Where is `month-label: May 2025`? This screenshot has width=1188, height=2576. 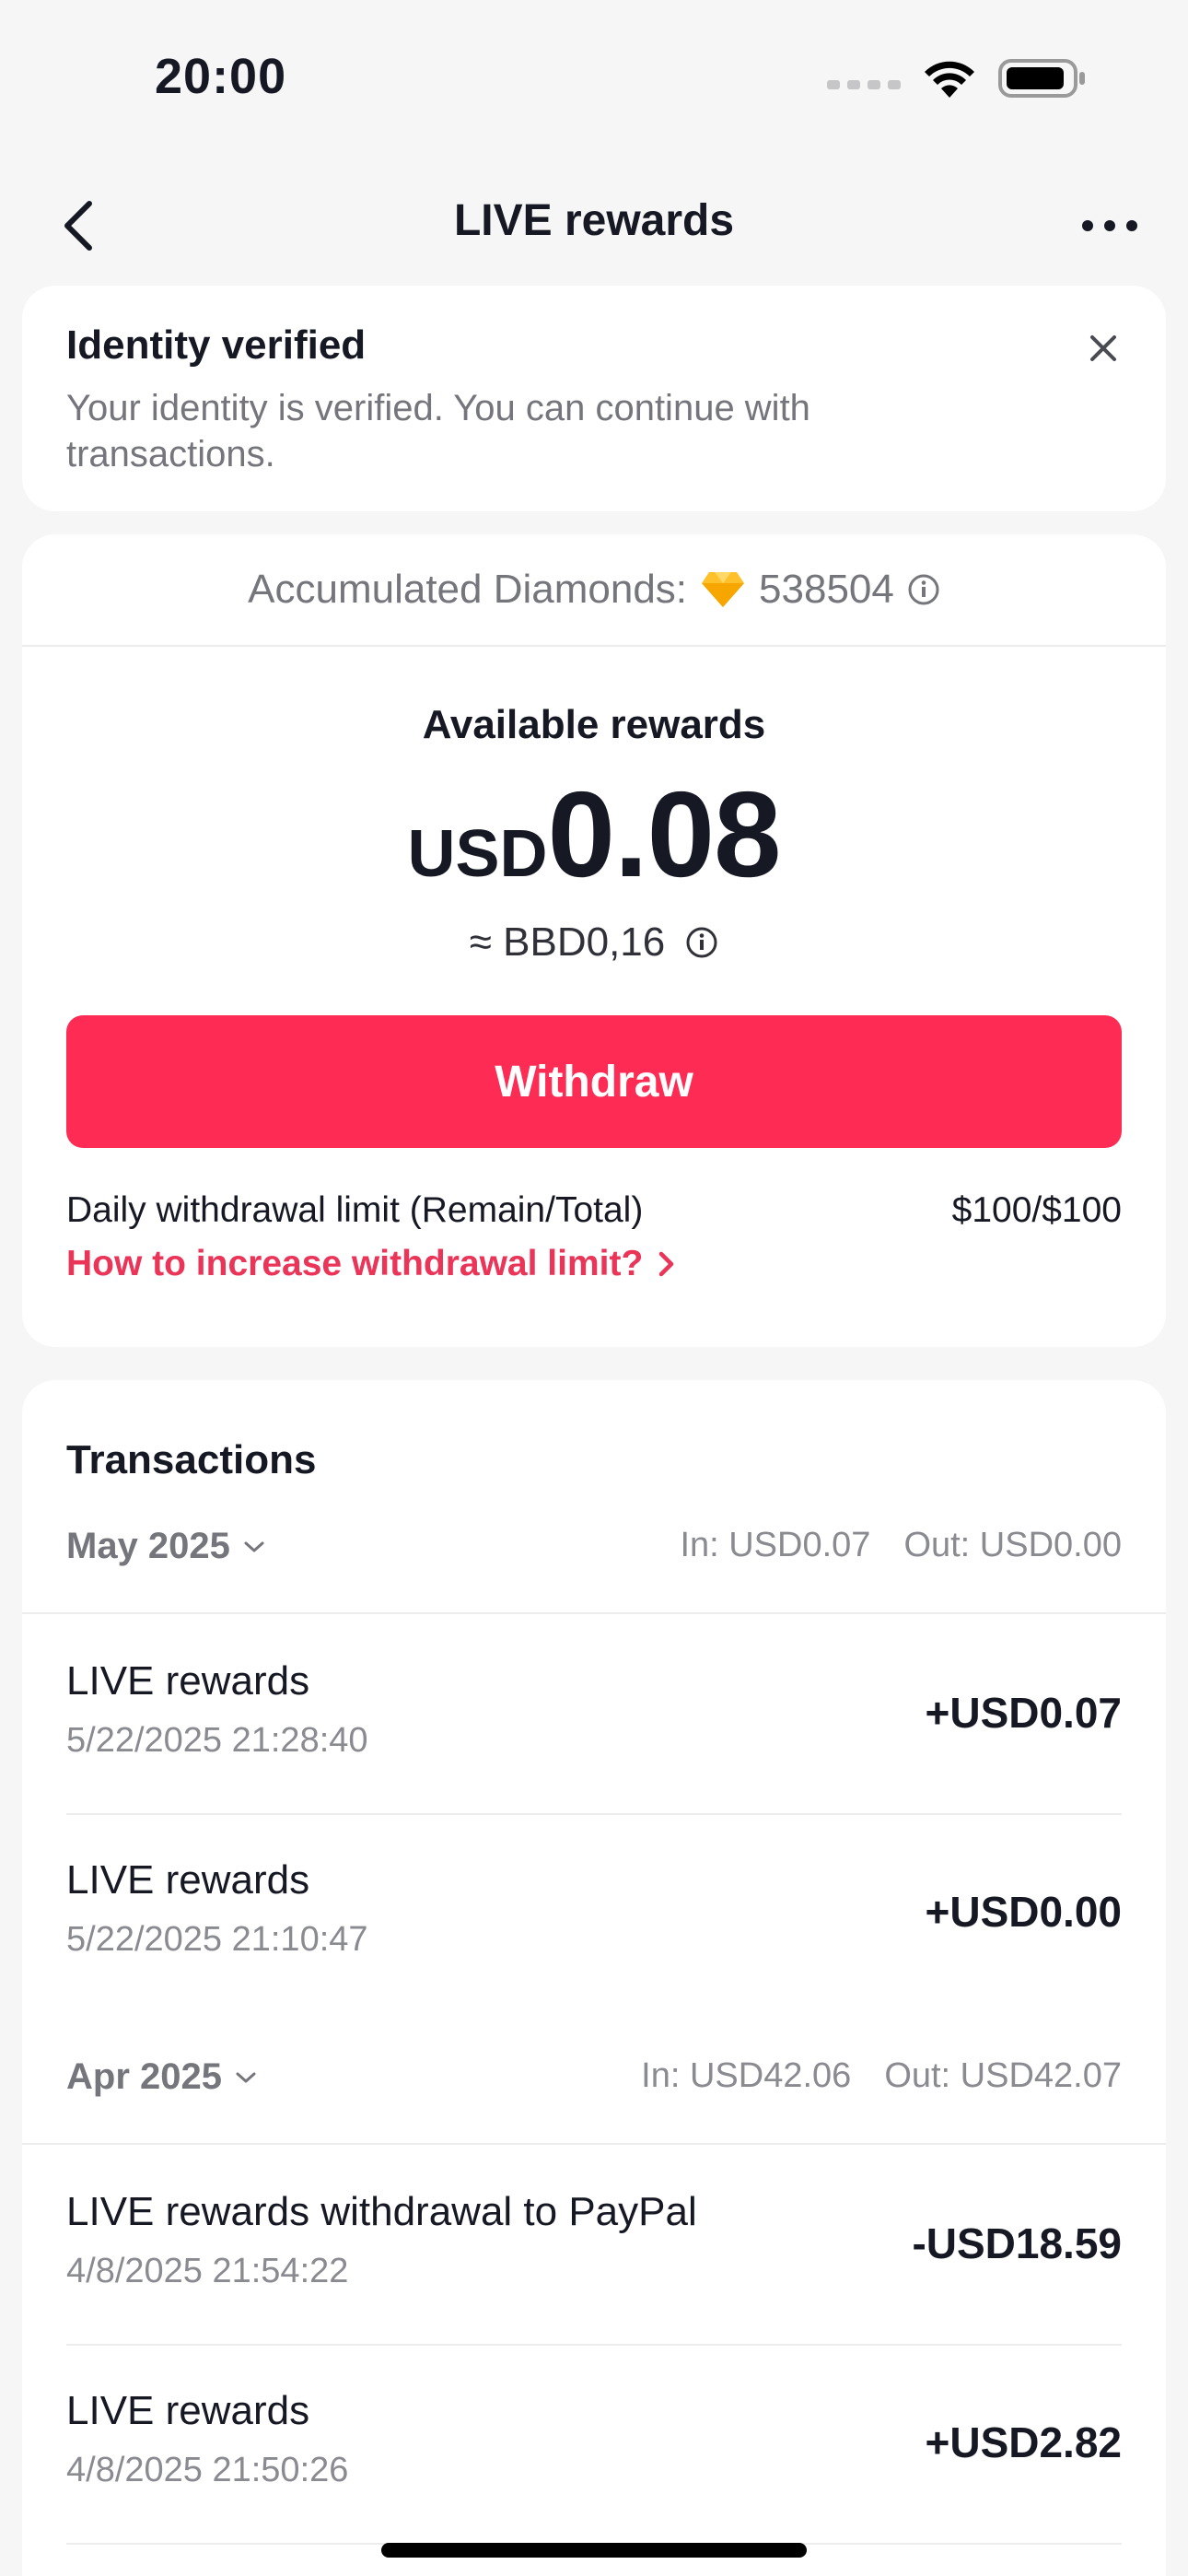
month-label: May 2025 is located at coordinates (148, 1546).